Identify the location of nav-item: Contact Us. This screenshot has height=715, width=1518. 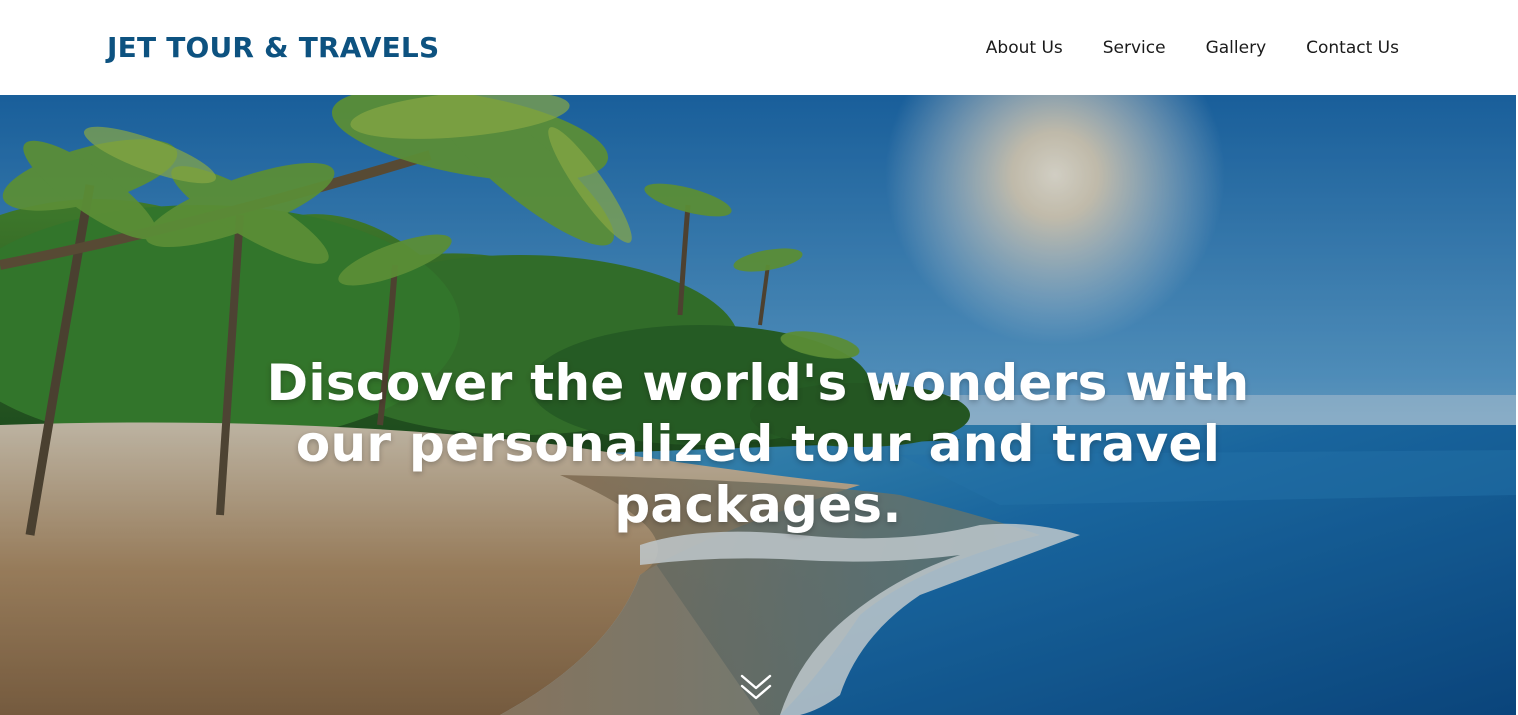
(1352, 48).